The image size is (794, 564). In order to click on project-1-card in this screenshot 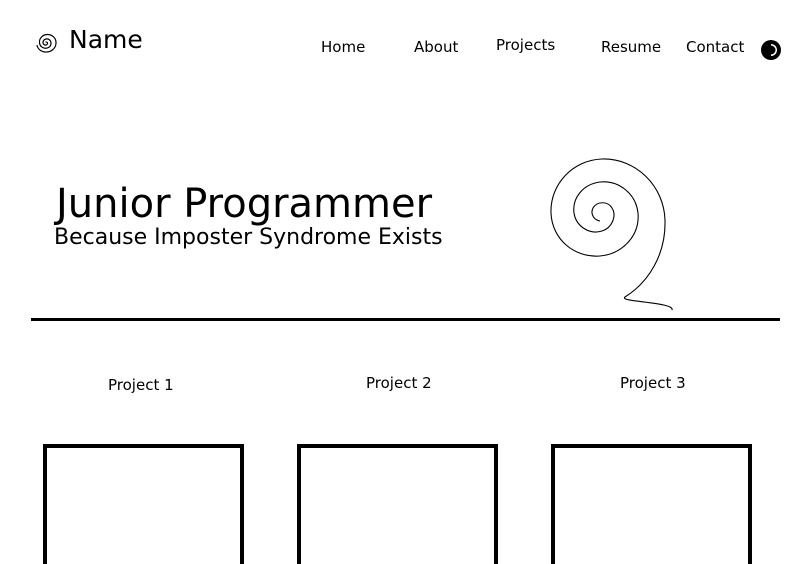, I will do `click(143, 504)`.